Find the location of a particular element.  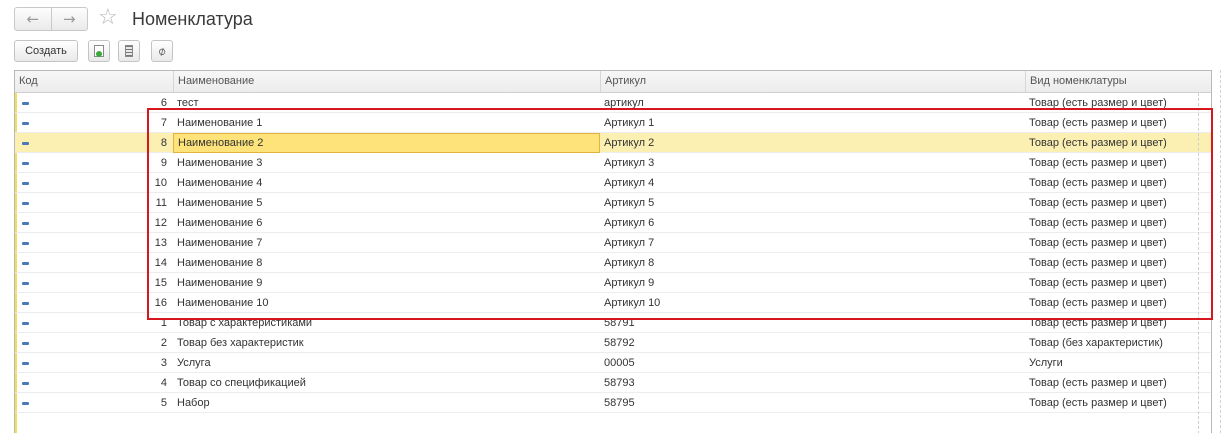

cell-article: Артикул 5 is located at coordinates (629, 203).